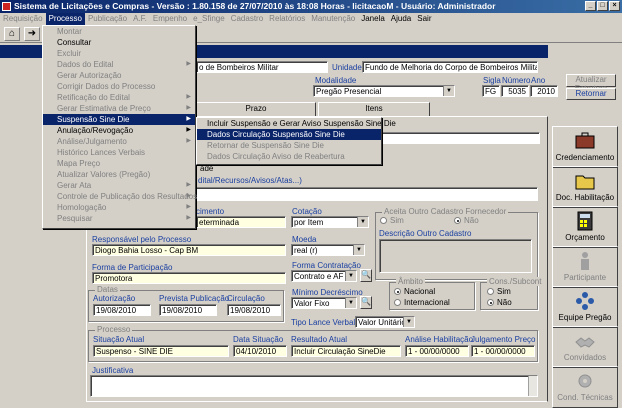  What do you see at coordinates (119, 339) in the screenshot?
I see `situacao-label: Situação Atual` at bounding box center [119, 339].